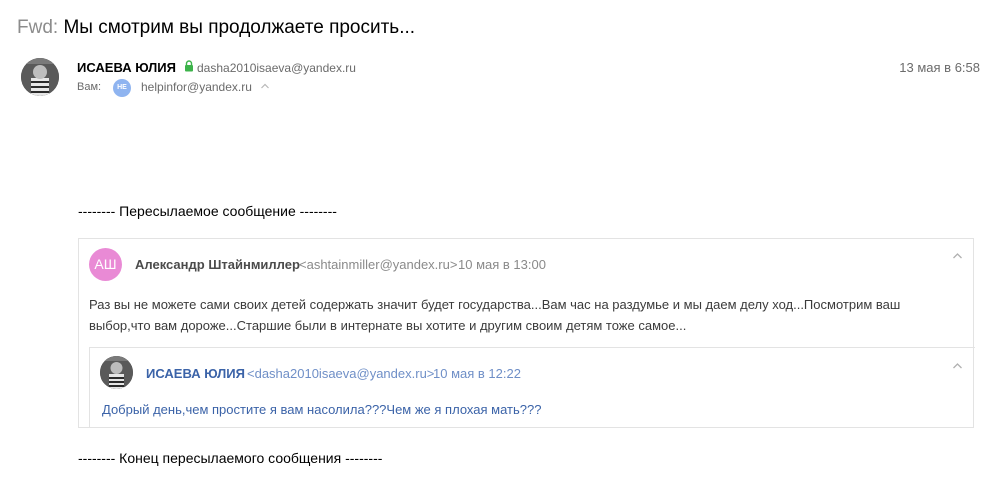 Image resolution: width=989 pixels, height=487 pixels. What do you see at coordinates (196, 87) in the screenshot?
I see `recipient-email: helpinfor@yandex.ru` at bounding box center [196, 87].